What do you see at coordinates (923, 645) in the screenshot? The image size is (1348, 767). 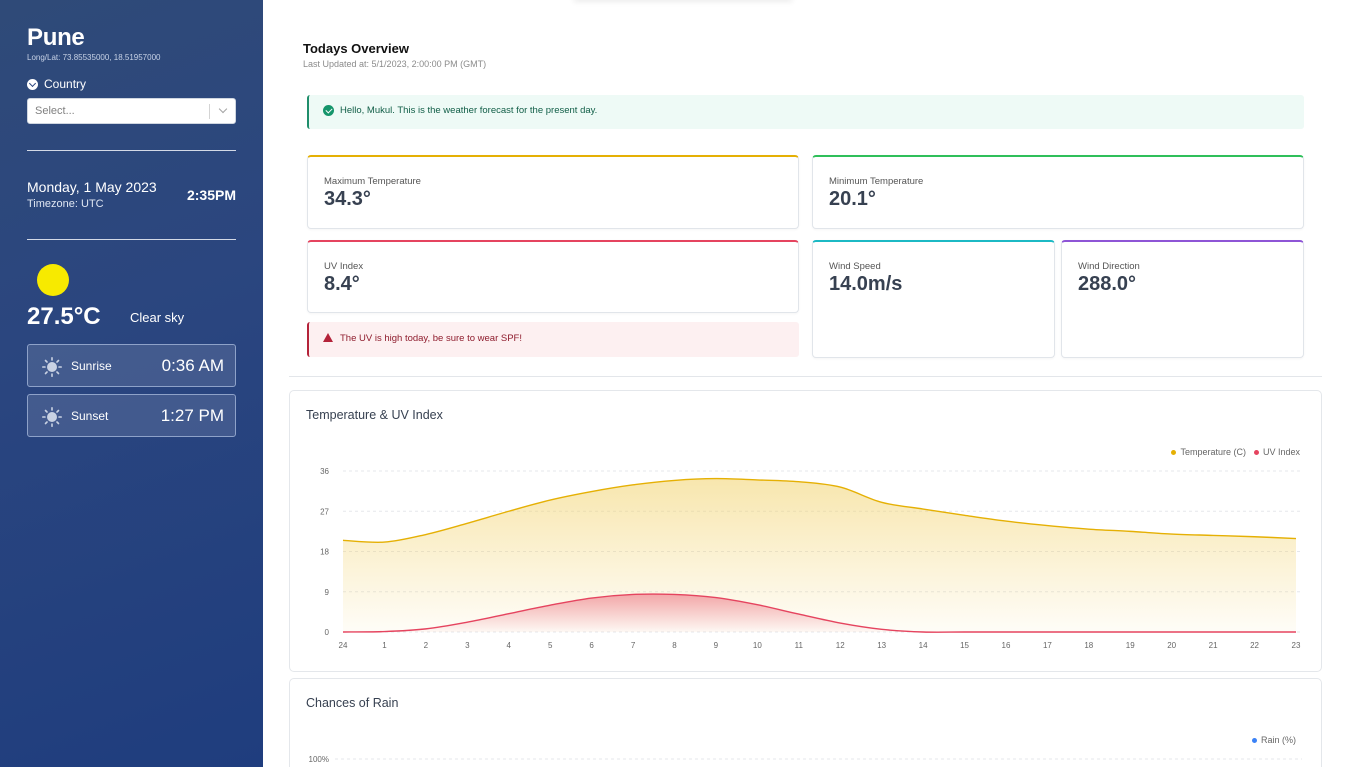 I see `x-tick-label: 14` at bounding box center [923, 645].